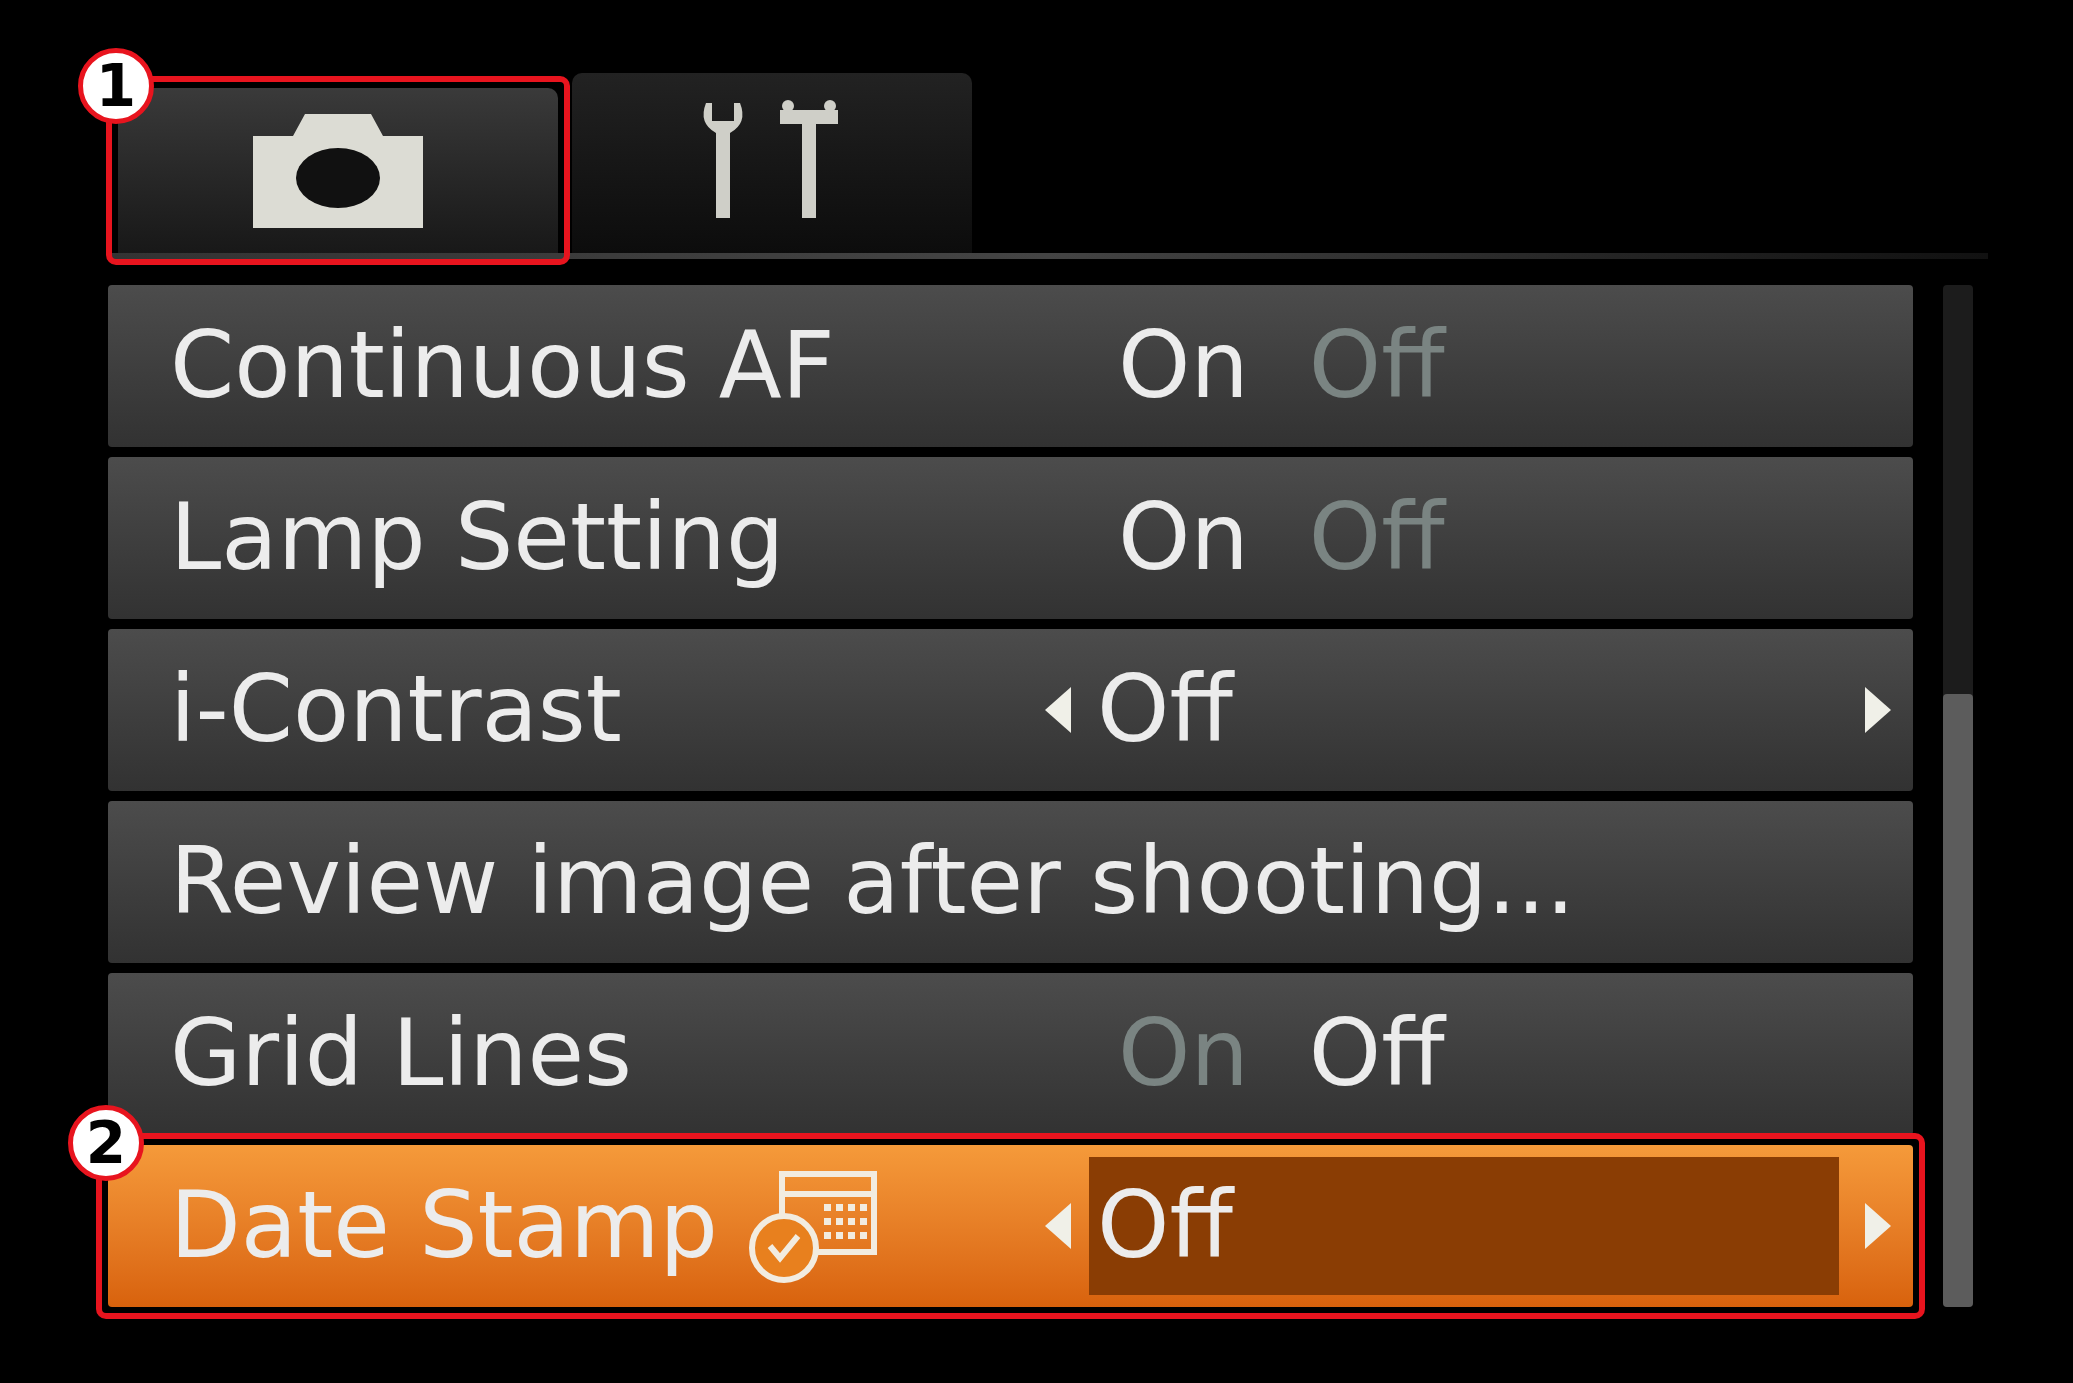  Describe the element at coordinates (1958, 796) in the screenshot. I see `scrollbar` at that location.